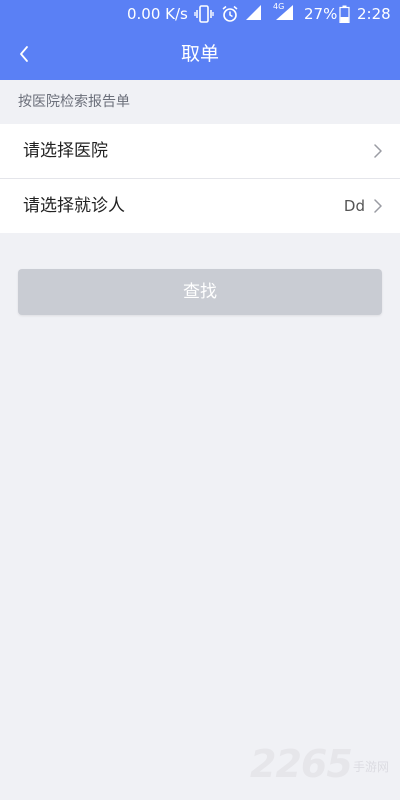 The width and height of the screenshot is (400, 800). I want to click on chevron-left-icon, so click(24, 54).